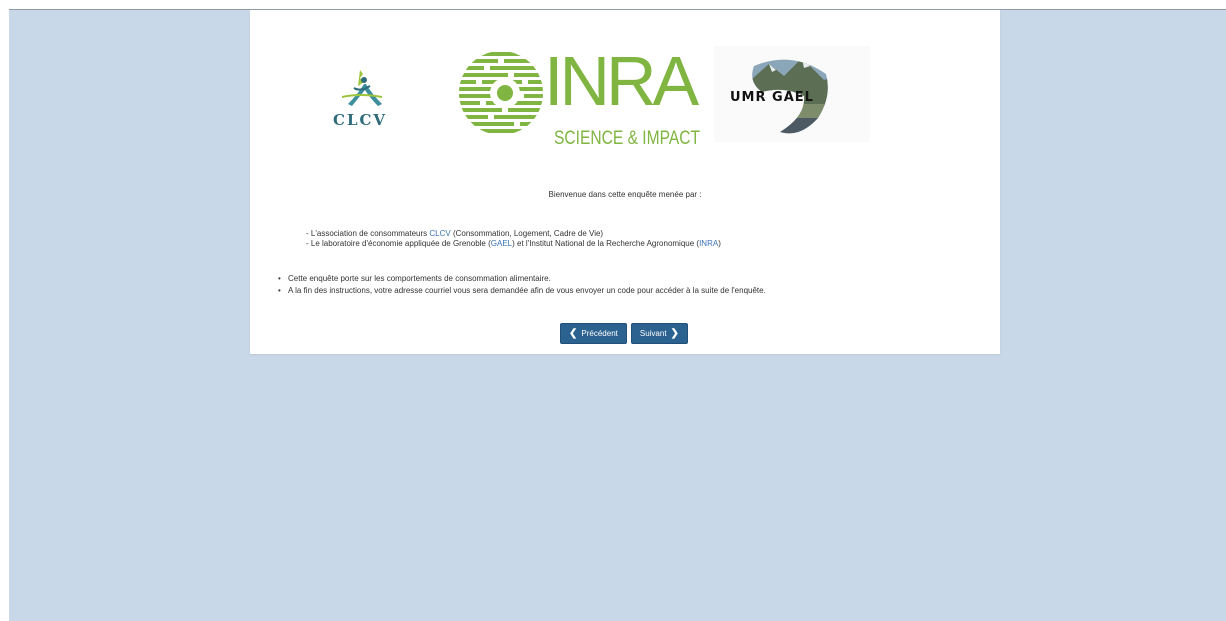 This screenshot has height=621, width=1226. I want to click on clcv-figure-icon, so click(362, 88).